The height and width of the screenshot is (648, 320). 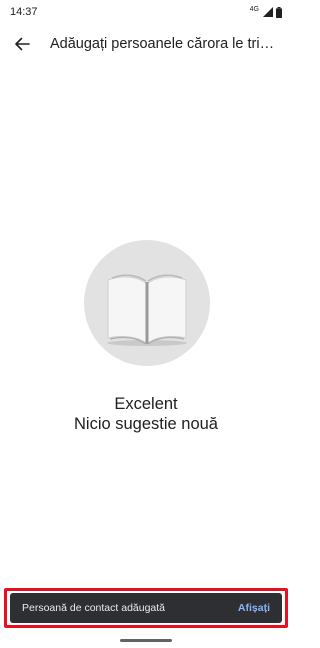 What do you see at coordinates (254, 608) in the screenshot?
I see `snackbar-action-button: Afișați` at bounding box center [254, 608].